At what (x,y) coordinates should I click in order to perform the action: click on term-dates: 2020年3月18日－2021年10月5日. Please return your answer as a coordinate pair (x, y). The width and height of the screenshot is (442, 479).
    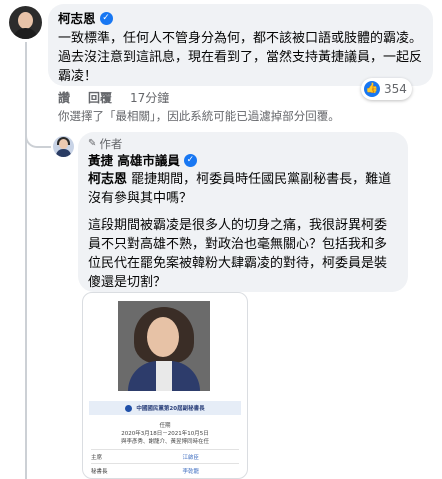
    Looking at the image, I should click on (165, 434).